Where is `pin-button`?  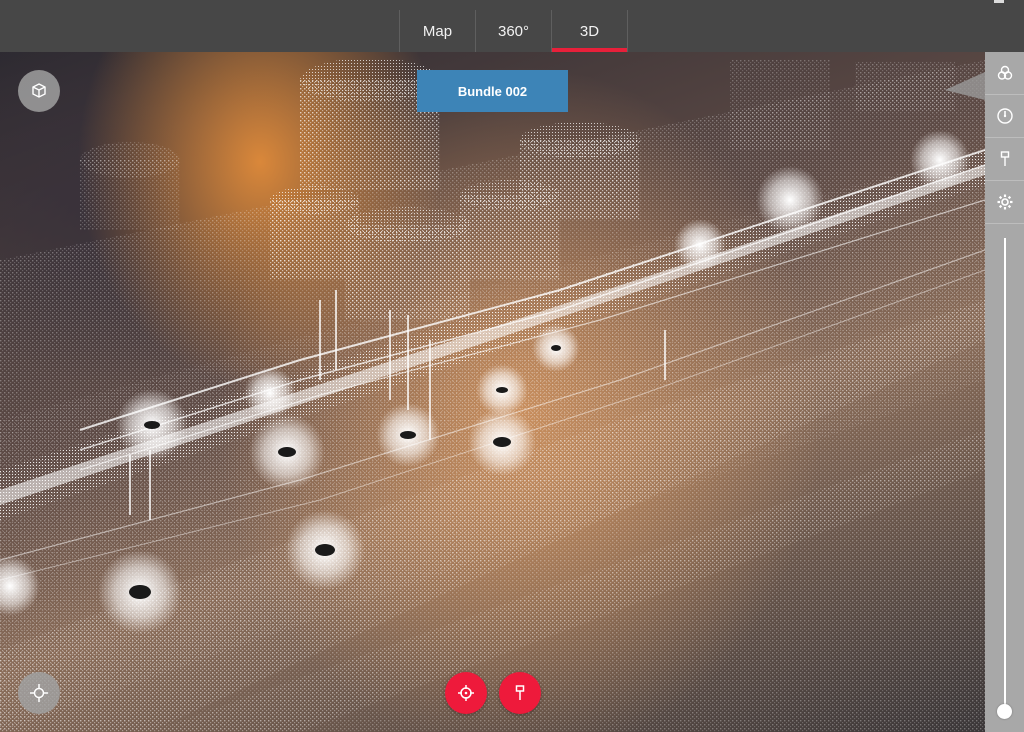
pin-button is located at coordinates (520, 693).